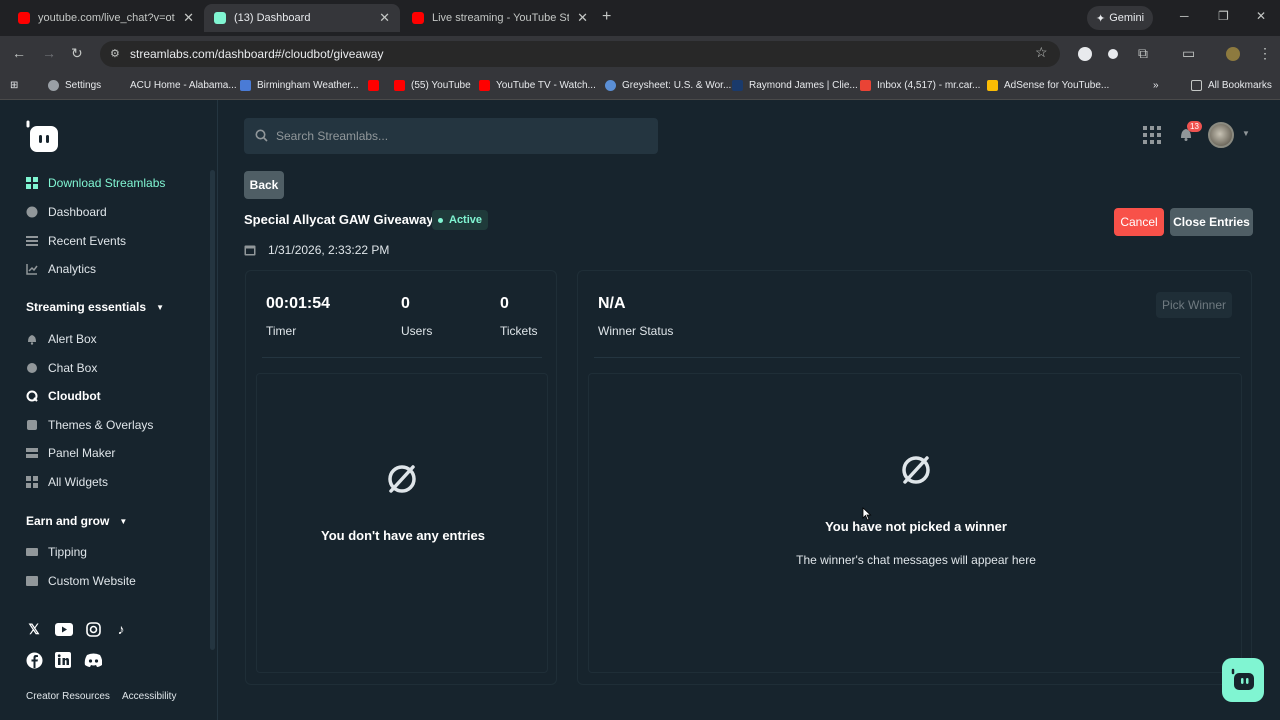  What do you see at coordinates (32, 368) in the screenshot?
I see `chat-icon` at bounding box center [32, 368].